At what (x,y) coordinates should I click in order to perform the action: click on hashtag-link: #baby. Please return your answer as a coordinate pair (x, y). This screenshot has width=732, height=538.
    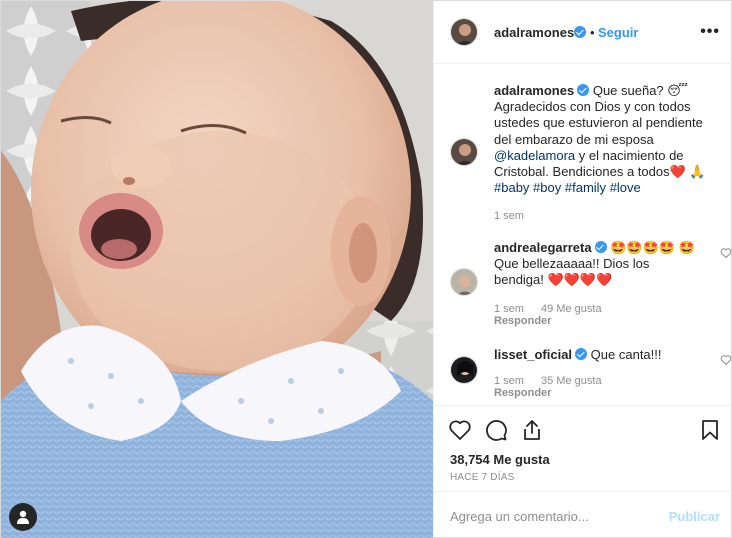
    Looking at the image, I should click on (511, 187).